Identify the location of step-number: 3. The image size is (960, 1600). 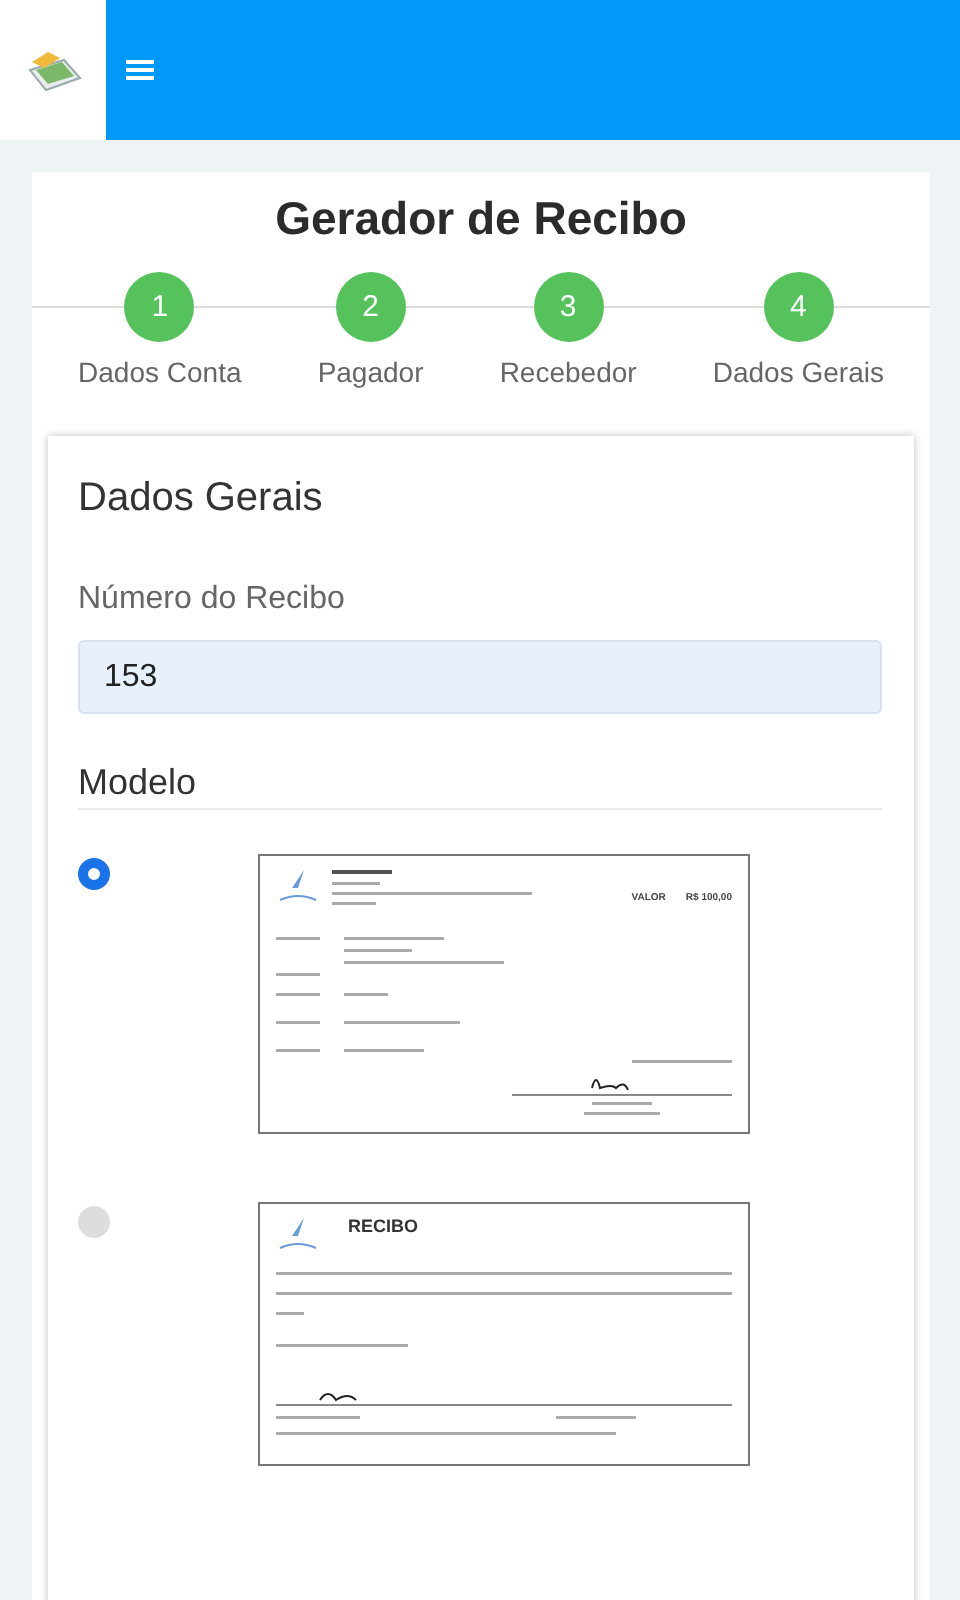
(568, 307).